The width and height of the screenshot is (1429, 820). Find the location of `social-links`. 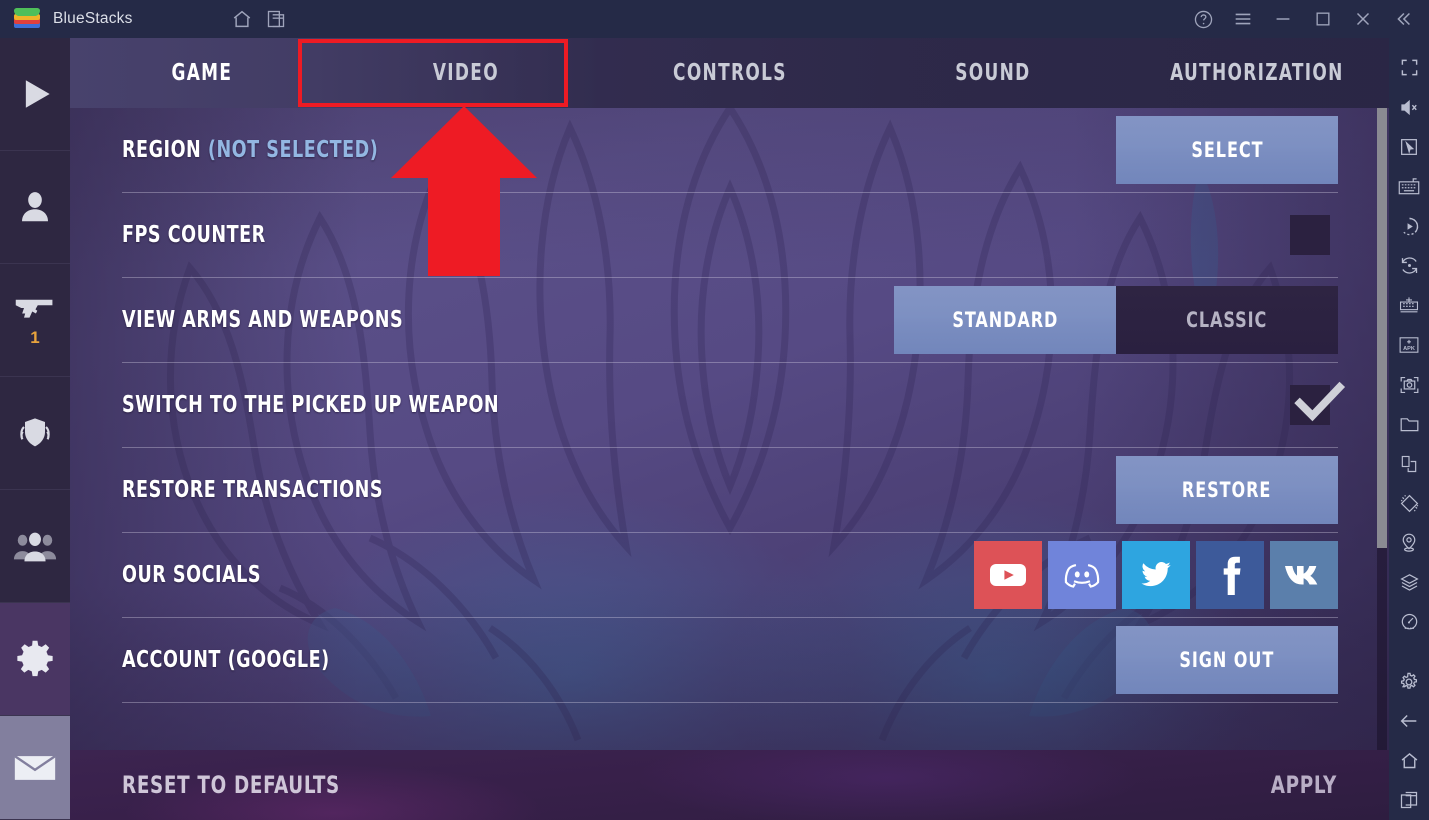

social-links is located at coordinates (1156, 575).